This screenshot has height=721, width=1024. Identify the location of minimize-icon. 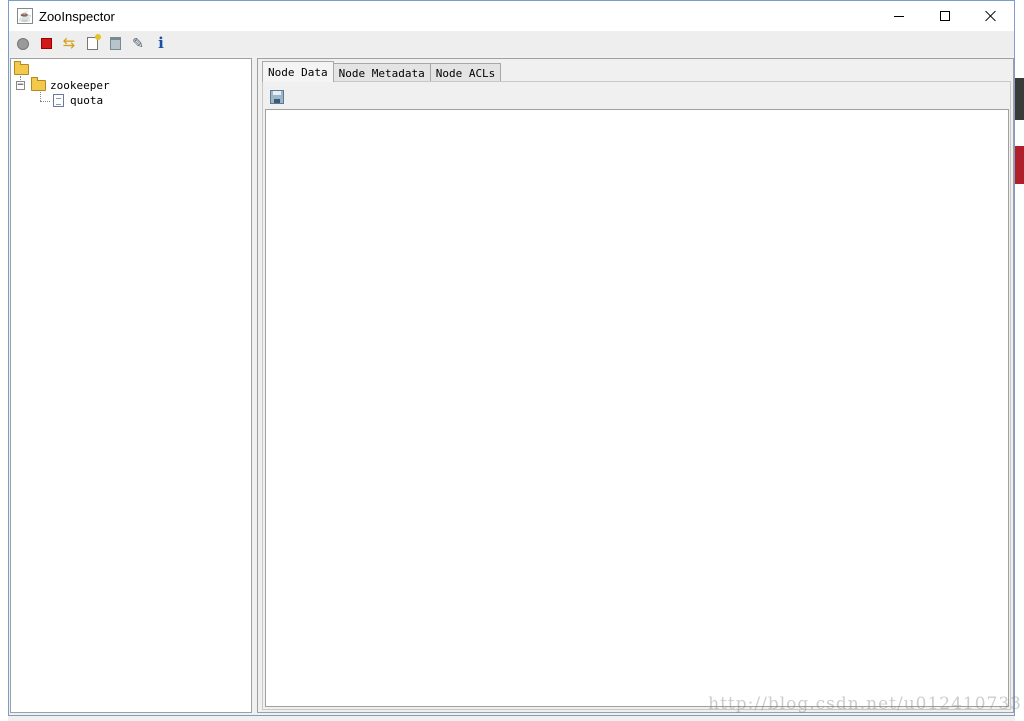
(899, 16).